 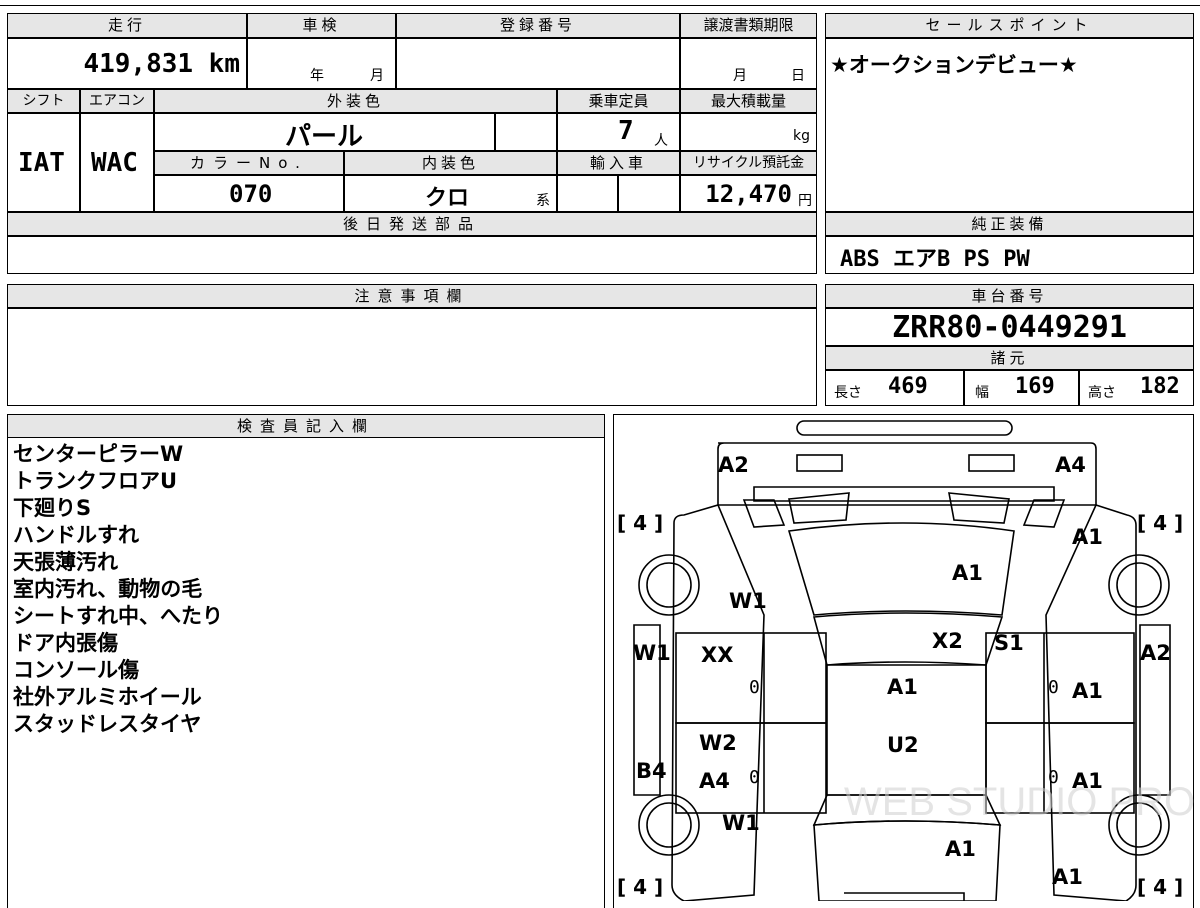 I want to click on later-parts-header: 後日発送部品, so click(x=412, y=224).